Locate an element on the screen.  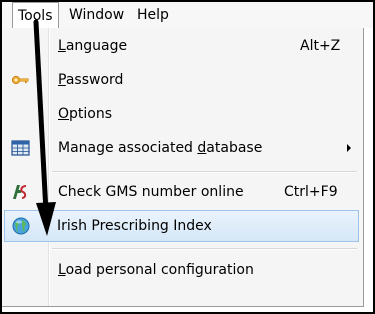
key-icon is located at coordinates (21, 80).